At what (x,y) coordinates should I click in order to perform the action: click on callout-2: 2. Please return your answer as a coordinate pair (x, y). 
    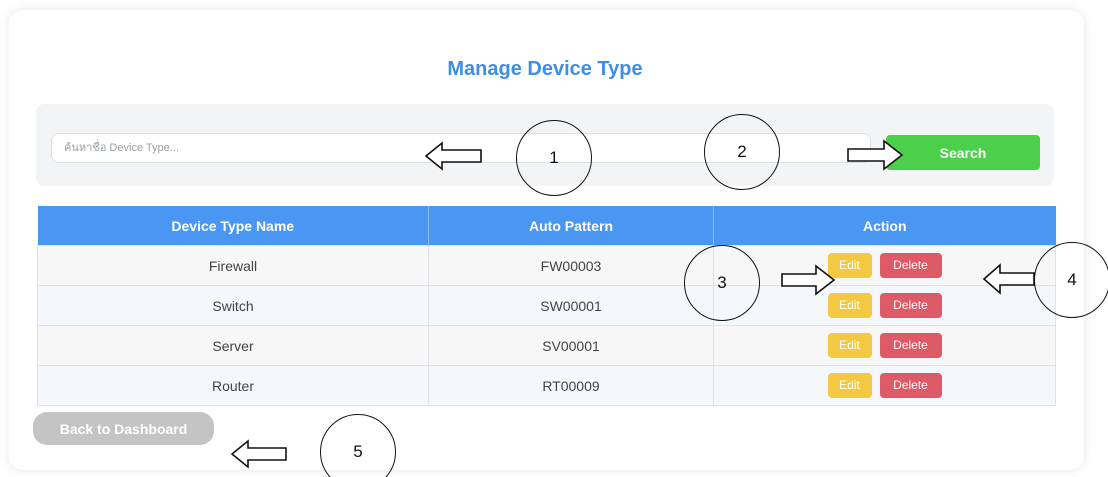
    Looking at the image, I should click on (742, 152).